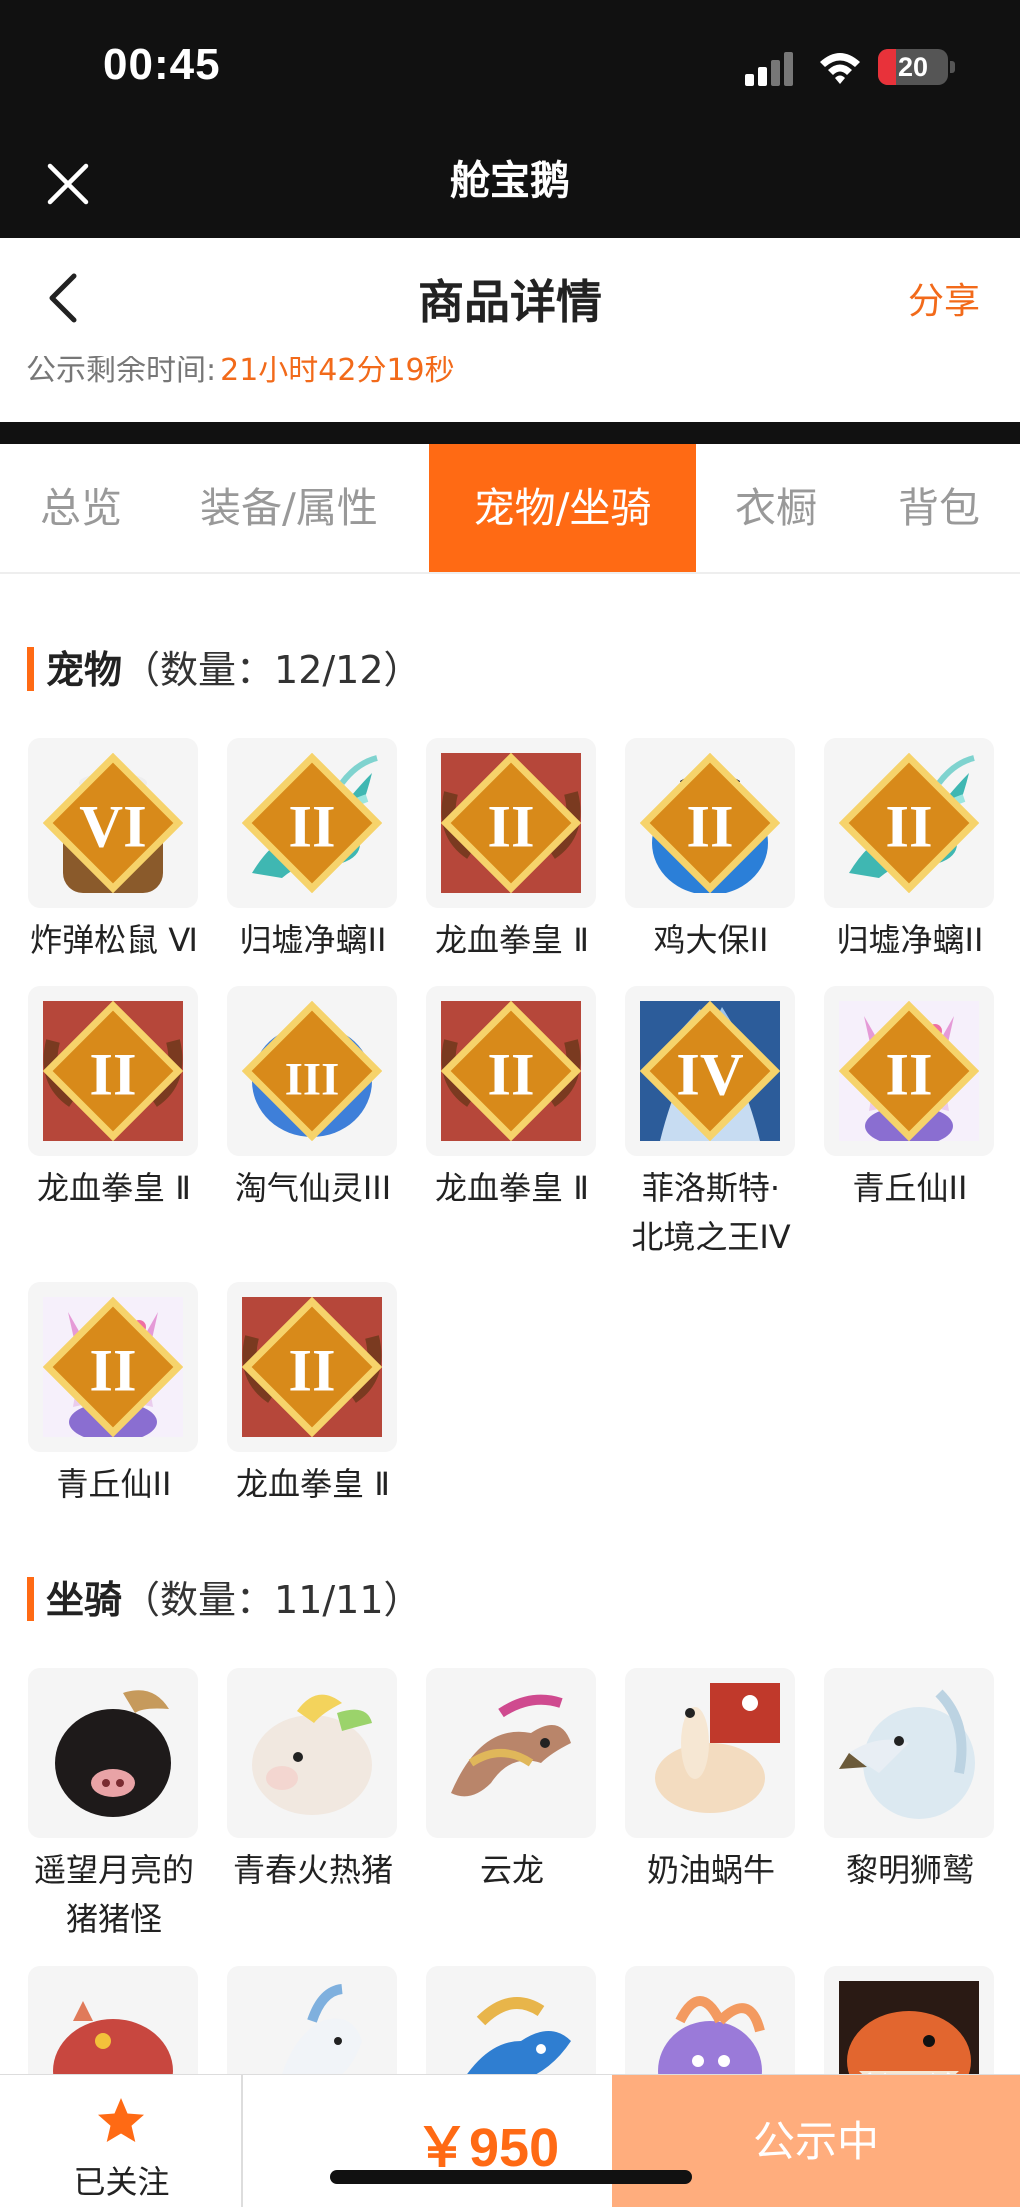 The height and width of the screenshot is (2207, 1020). I want to click on item-name-line: 黎明狮鹫, so click(909, 1870).